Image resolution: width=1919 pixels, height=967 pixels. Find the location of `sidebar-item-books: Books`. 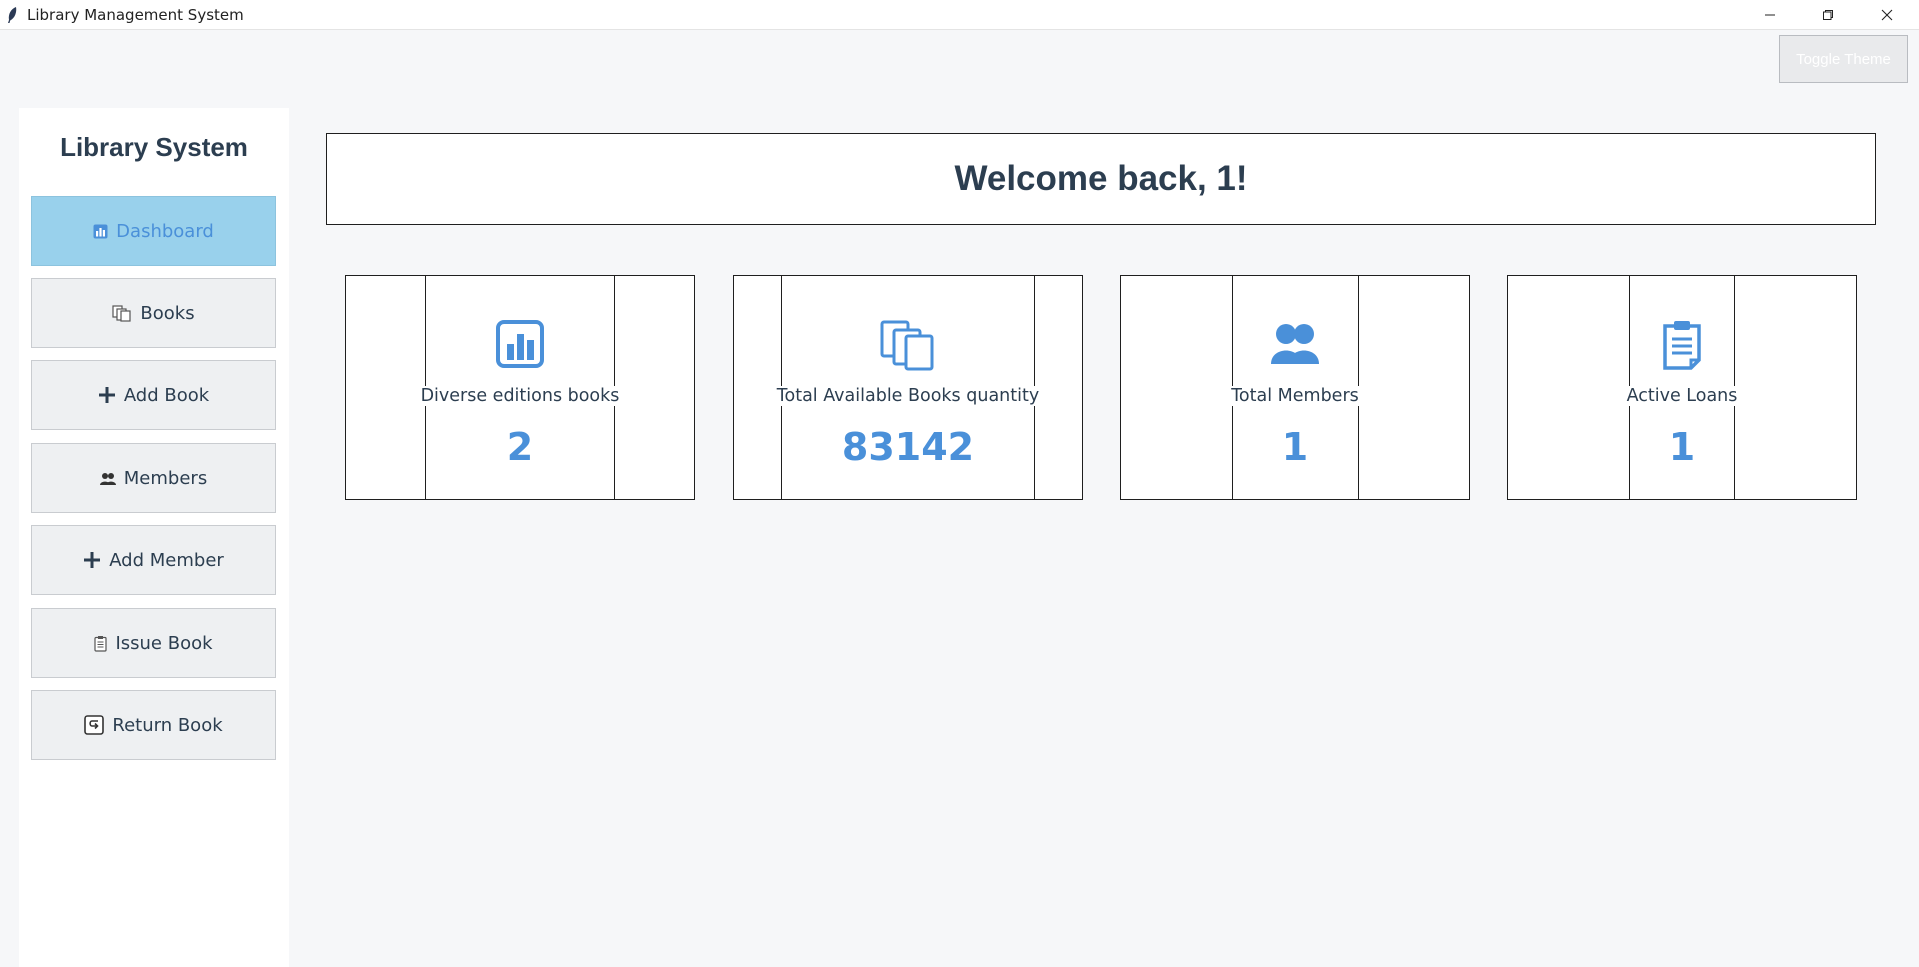

sidebar-item-books: Books is located at coordinates (153, 313).